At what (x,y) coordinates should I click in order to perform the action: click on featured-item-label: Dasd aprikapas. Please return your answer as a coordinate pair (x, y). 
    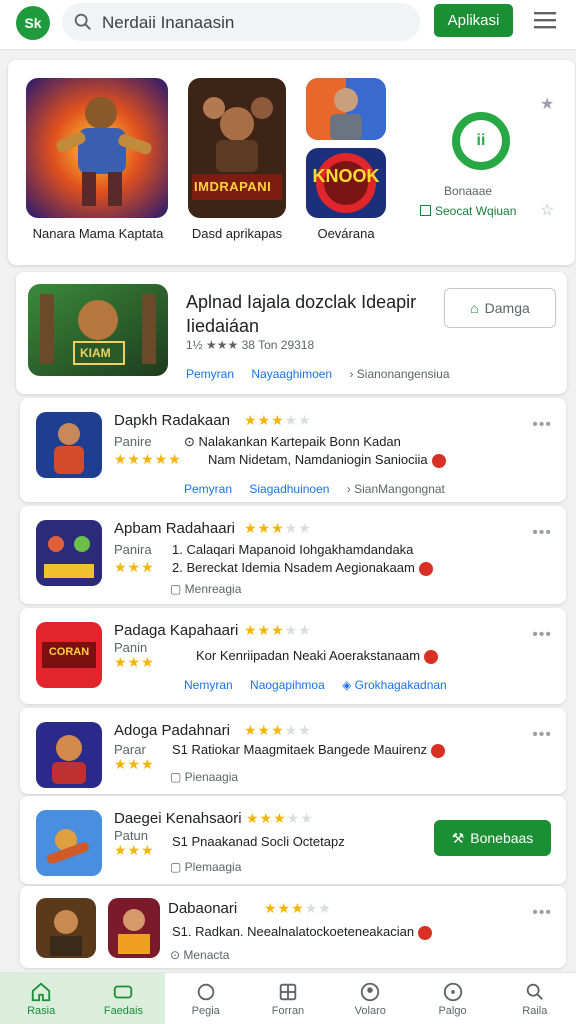
    Looking at the image, I should click on (237, 233).